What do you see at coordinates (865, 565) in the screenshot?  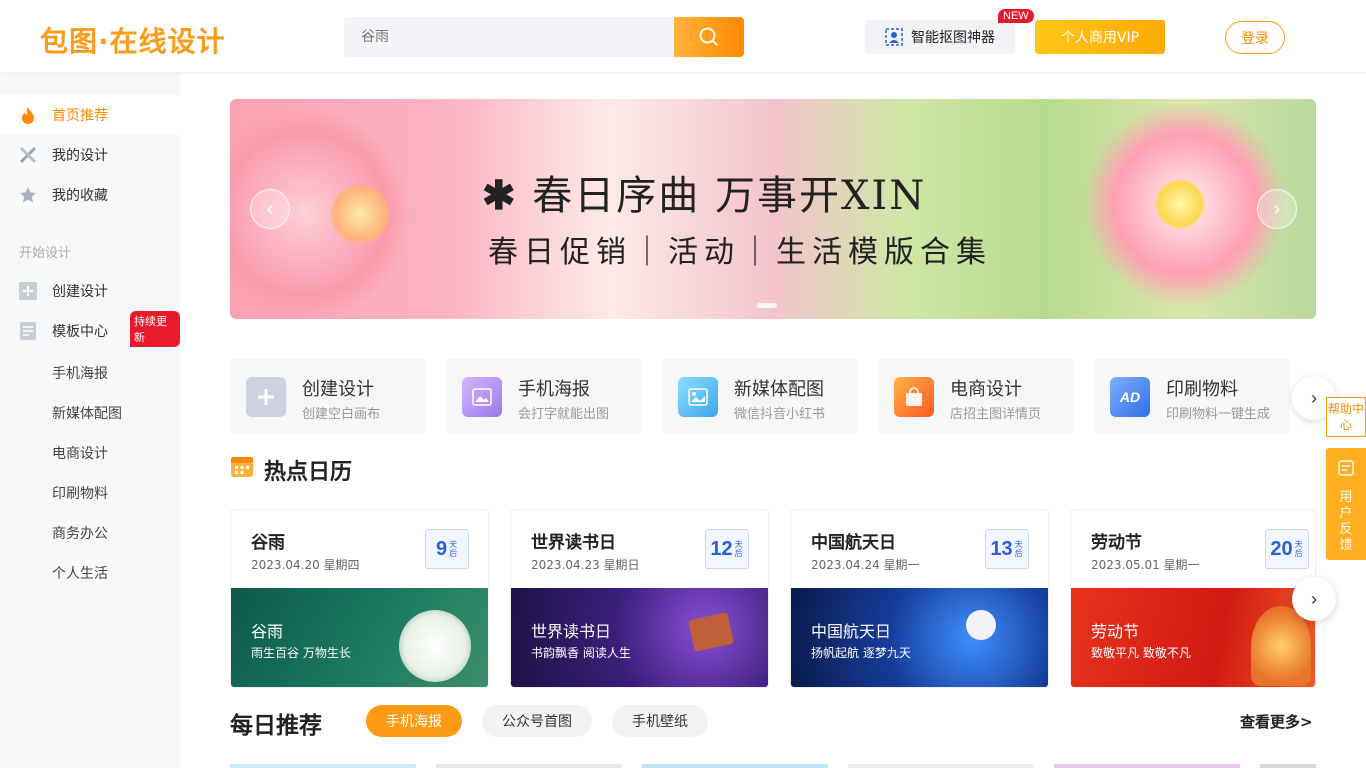 I see `festival-date: 2023.04.24 星期一` at bounding box center [865, 565].